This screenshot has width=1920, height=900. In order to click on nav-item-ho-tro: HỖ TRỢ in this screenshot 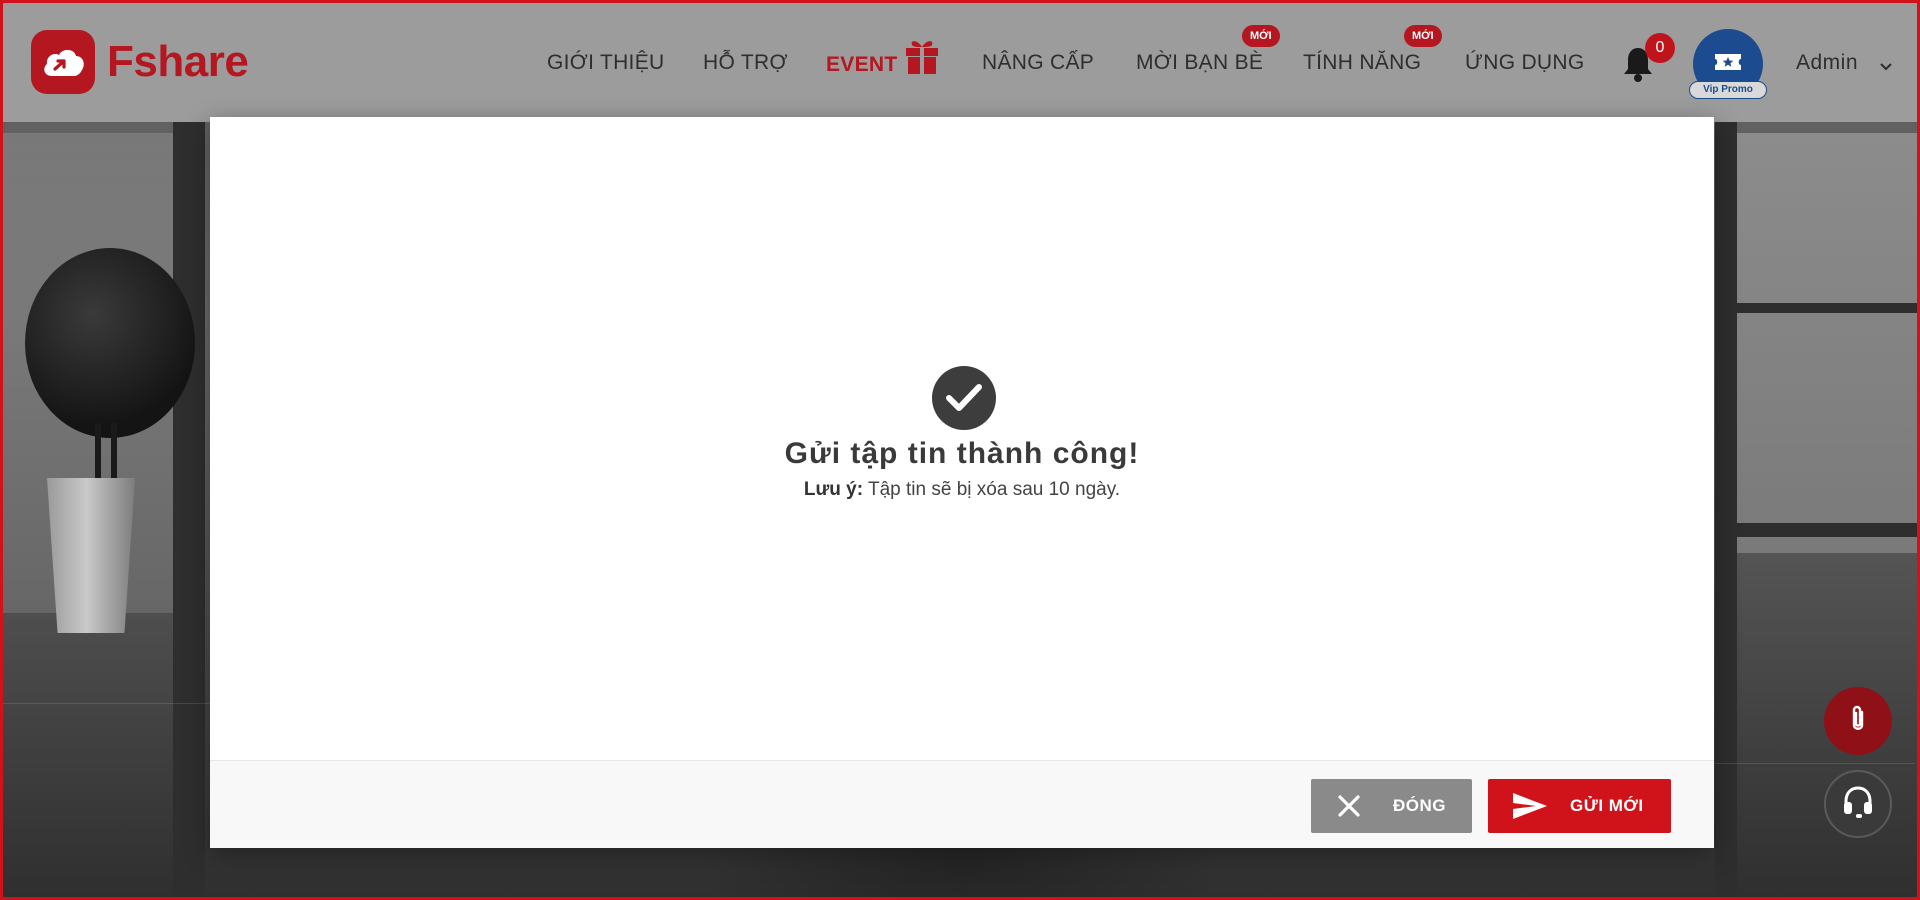, I will do `click(745, 63)`.